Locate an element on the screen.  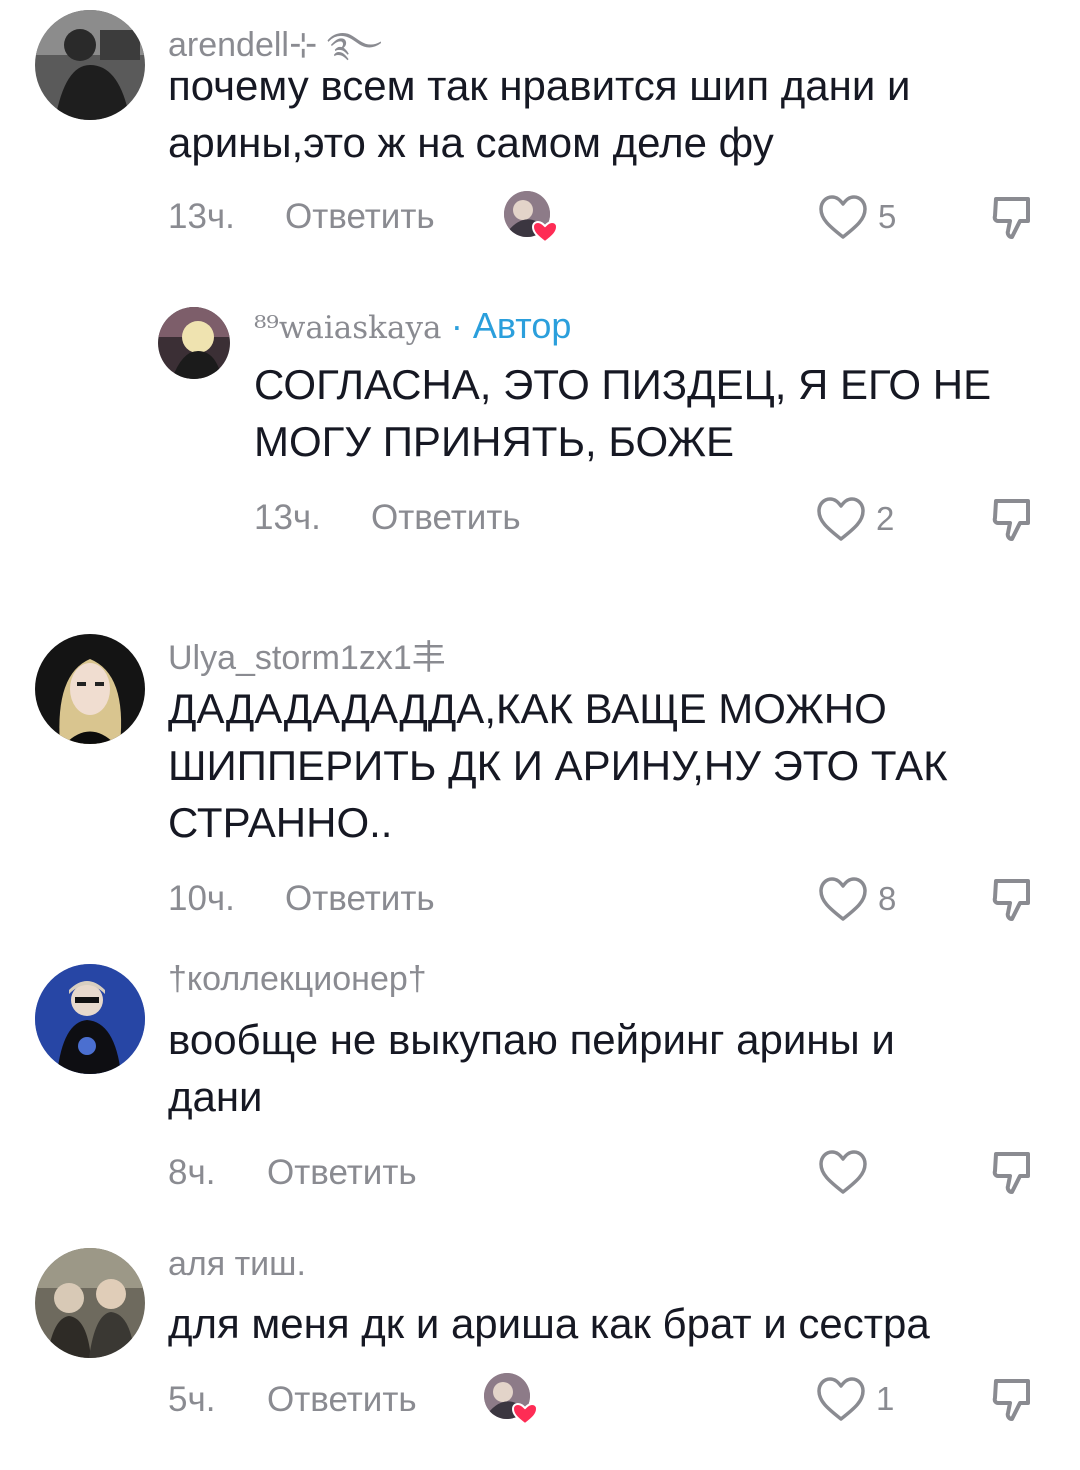
comment-text-line: ШИППЕРИТЬ ДК И АРИНУ,НУ ЭТО ТАК is located at coordinates (558, 765).